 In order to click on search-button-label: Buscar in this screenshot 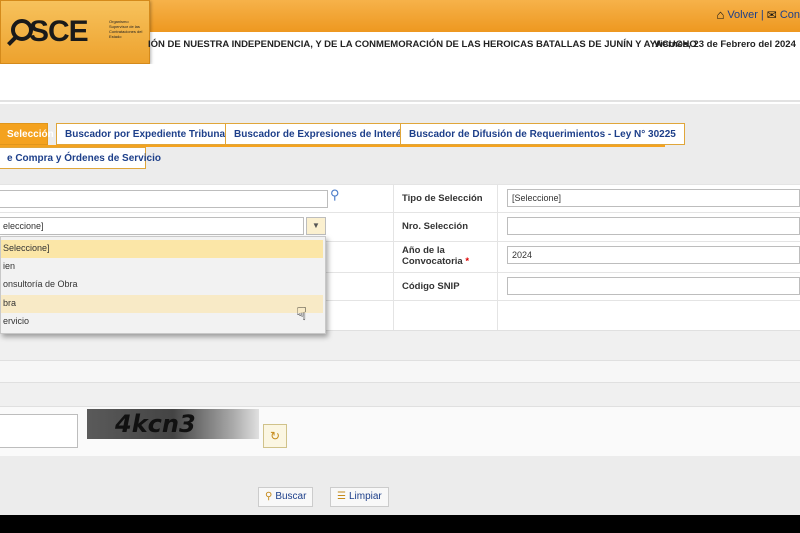, I will do `click(291, 496)`.